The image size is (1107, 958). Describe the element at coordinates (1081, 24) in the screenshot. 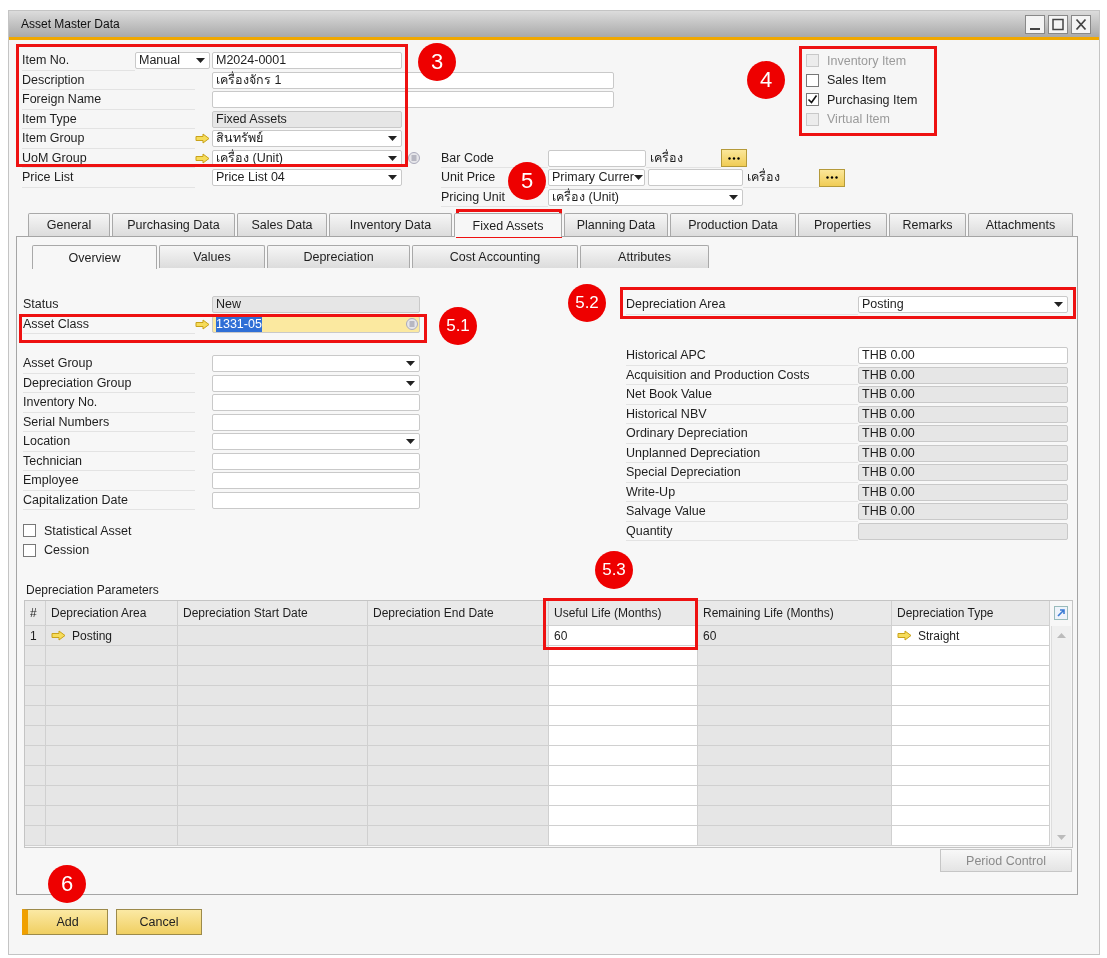

I see `close-icon` at that location.